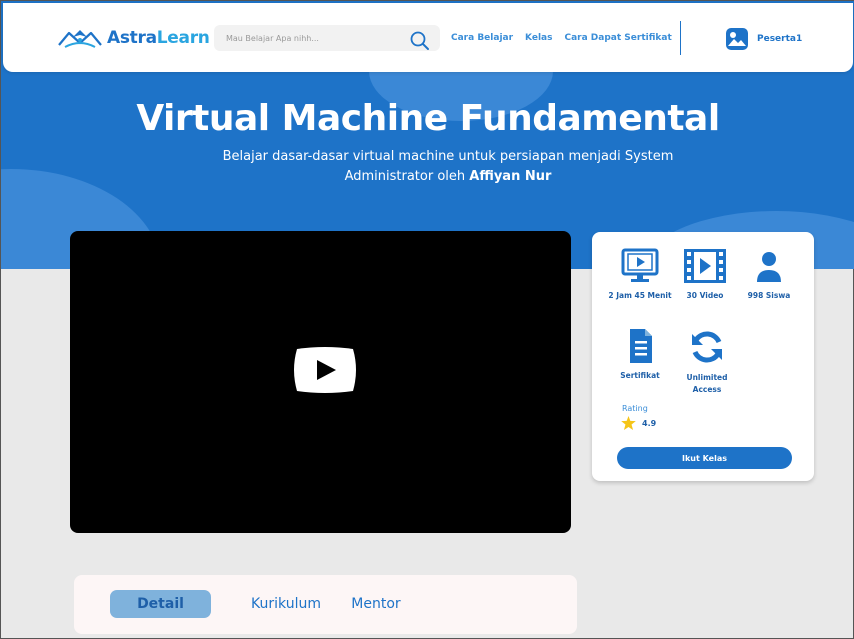 The width and height of the screenshot is (854, 639). Describe the element at coordinates (640, 295) in the screenshot. I see `stat-duration-label: 2 Jam 45 Menit` at that location.